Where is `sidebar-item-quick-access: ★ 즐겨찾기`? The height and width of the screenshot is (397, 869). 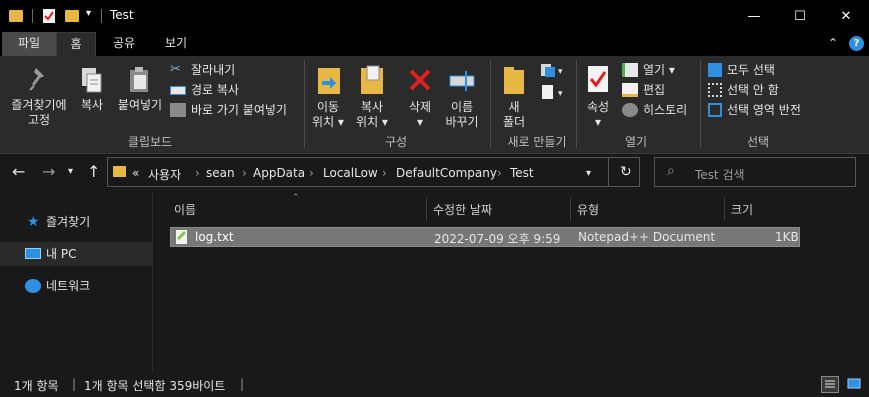 sidebar-item-quick-access: ★ 즐겨찾기 is located at coordinates (76, 222).